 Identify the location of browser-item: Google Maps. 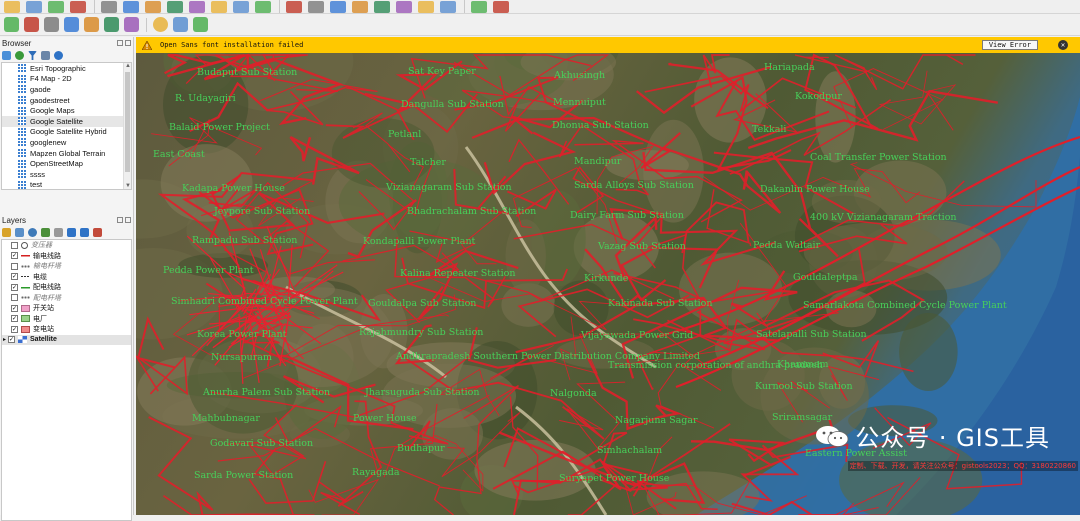
(66, 110).